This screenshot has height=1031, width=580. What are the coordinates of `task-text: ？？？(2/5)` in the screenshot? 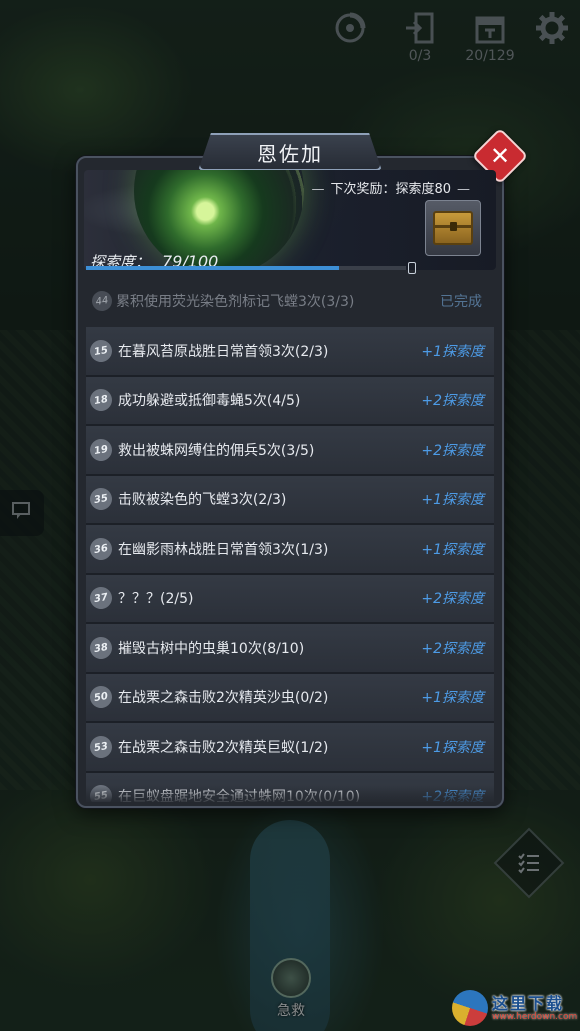 It's located at (156, 599).